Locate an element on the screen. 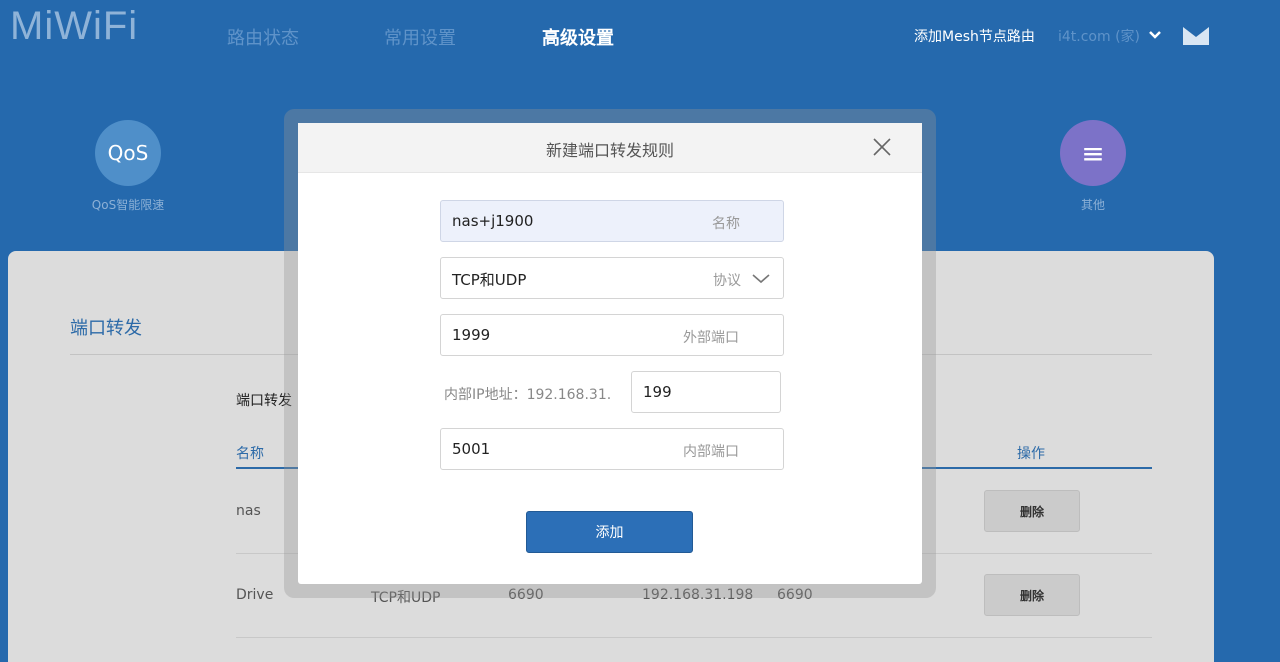 The height and width of the screenshot is (662, 1280). app-other: ≡ 其他 is located at coordinates (1093, 166).